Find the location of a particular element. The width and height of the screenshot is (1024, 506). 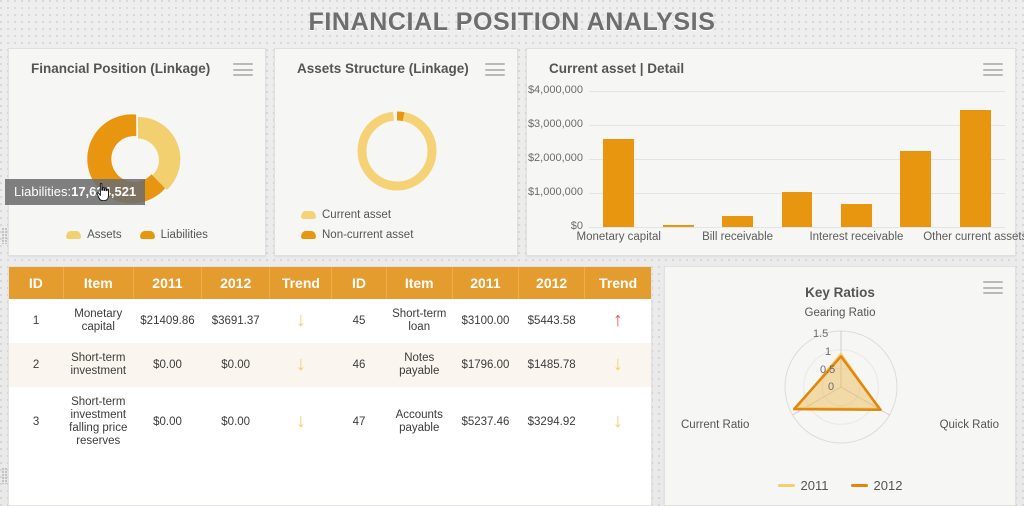

donut-tooltip: Liabilities:17,624,521 is located at coordinates (75, 192).